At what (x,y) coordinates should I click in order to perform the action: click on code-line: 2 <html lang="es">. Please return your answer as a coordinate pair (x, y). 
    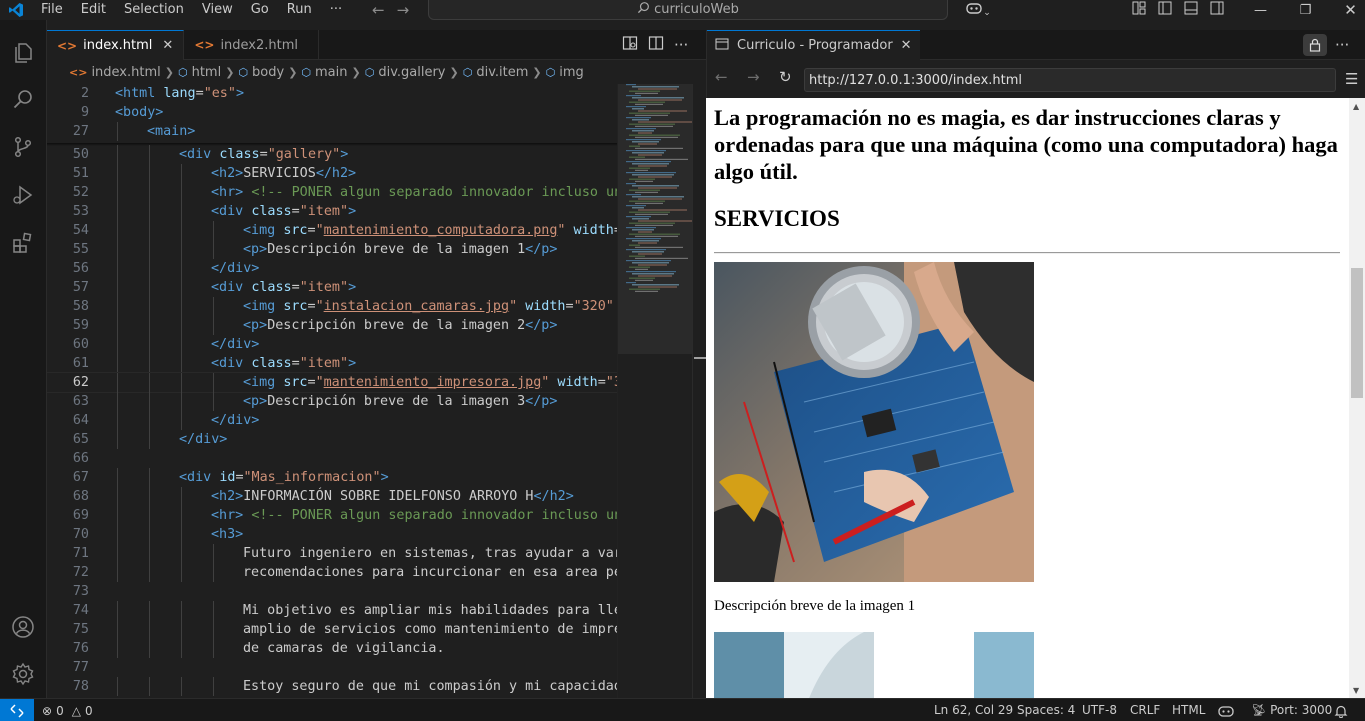
    Looking at the image, I should click on (332, 93).